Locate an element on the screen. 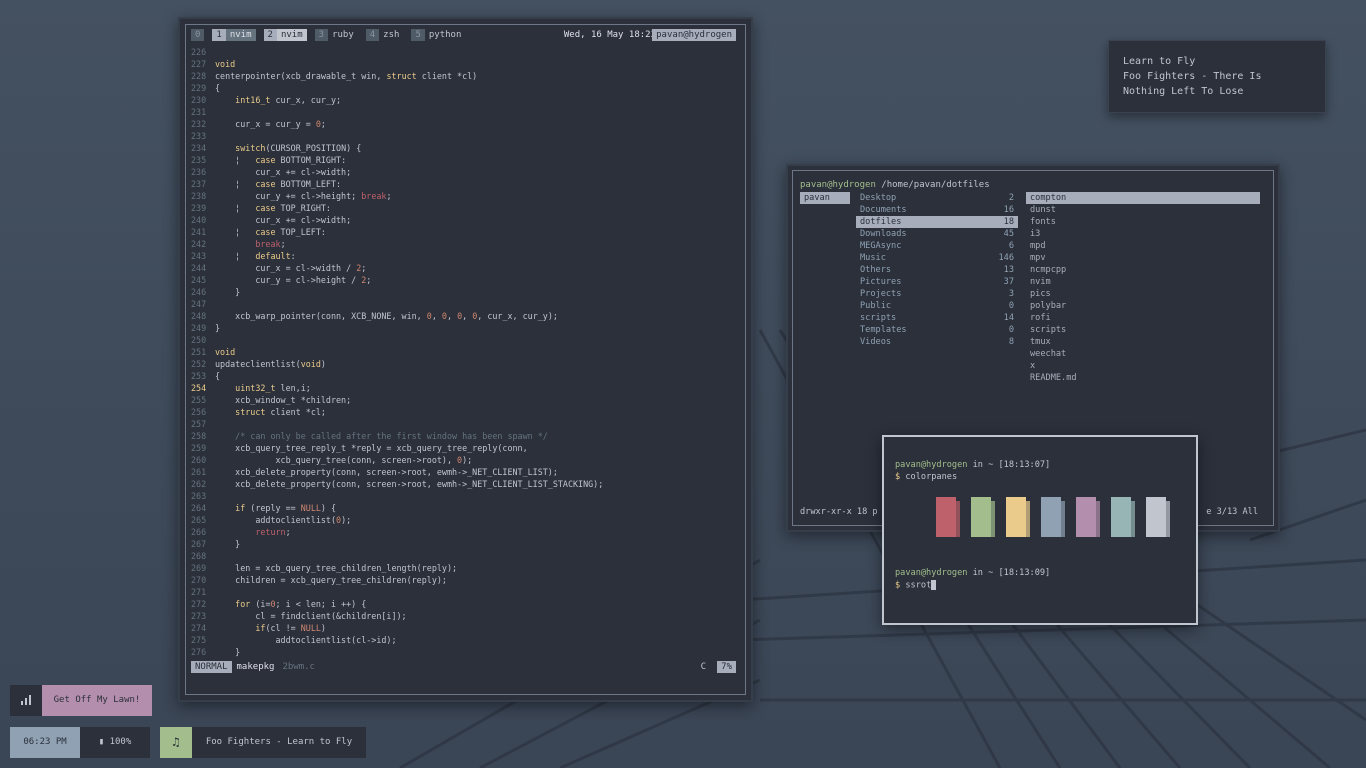  tmux-window-tab: 0 is located at coordinates (198, 35).